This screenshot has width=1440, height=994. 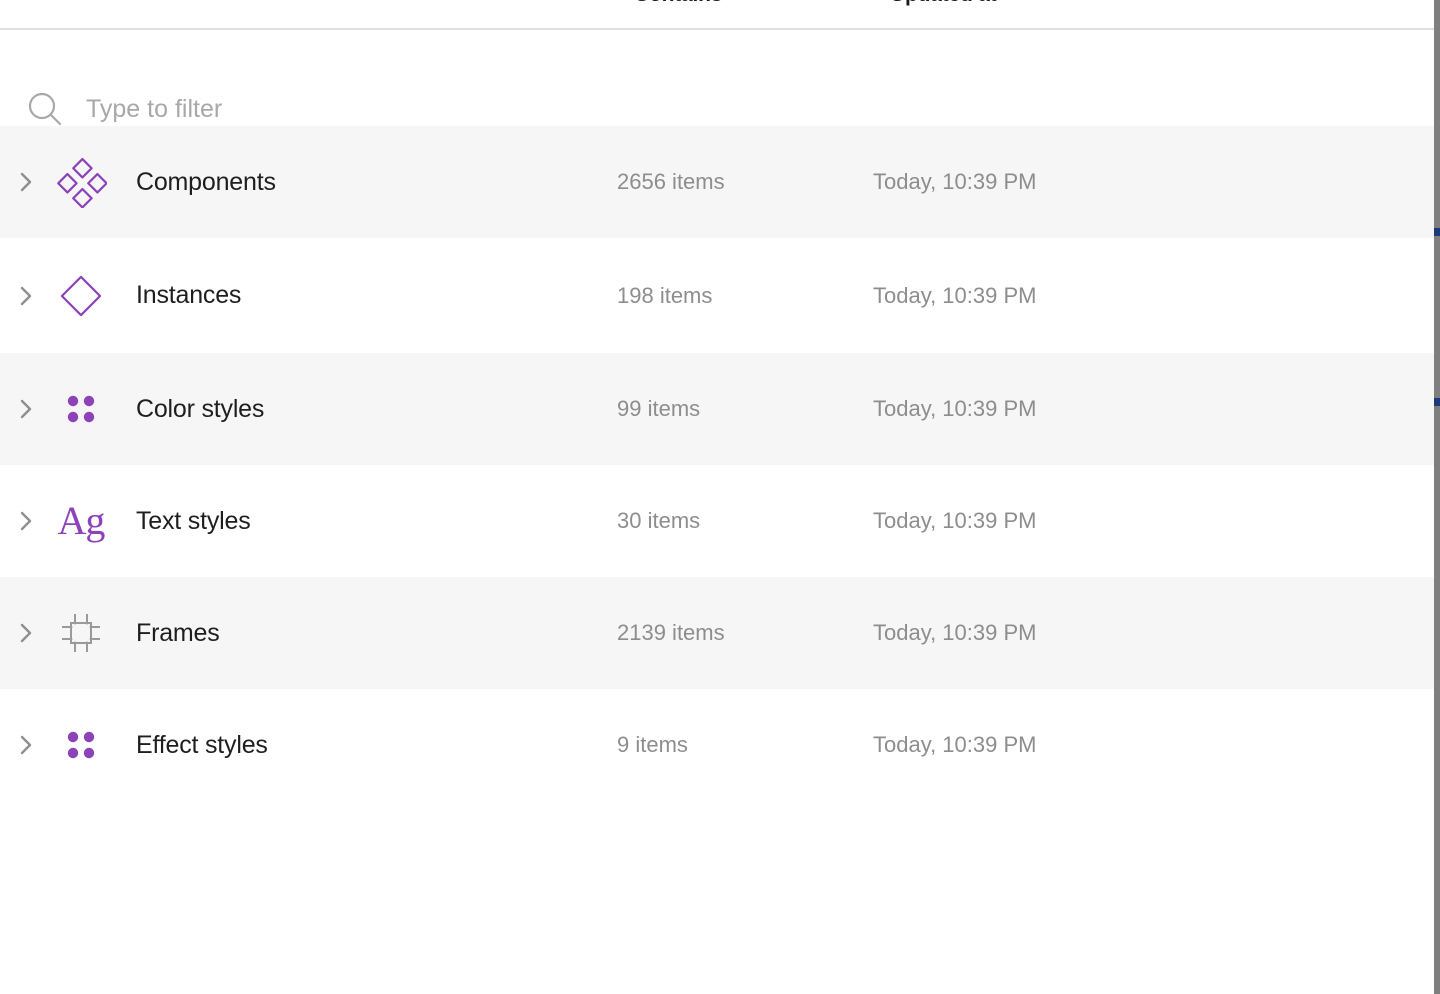 I want to click on effect-styles-dots-icon, so click(x=81, y=745).